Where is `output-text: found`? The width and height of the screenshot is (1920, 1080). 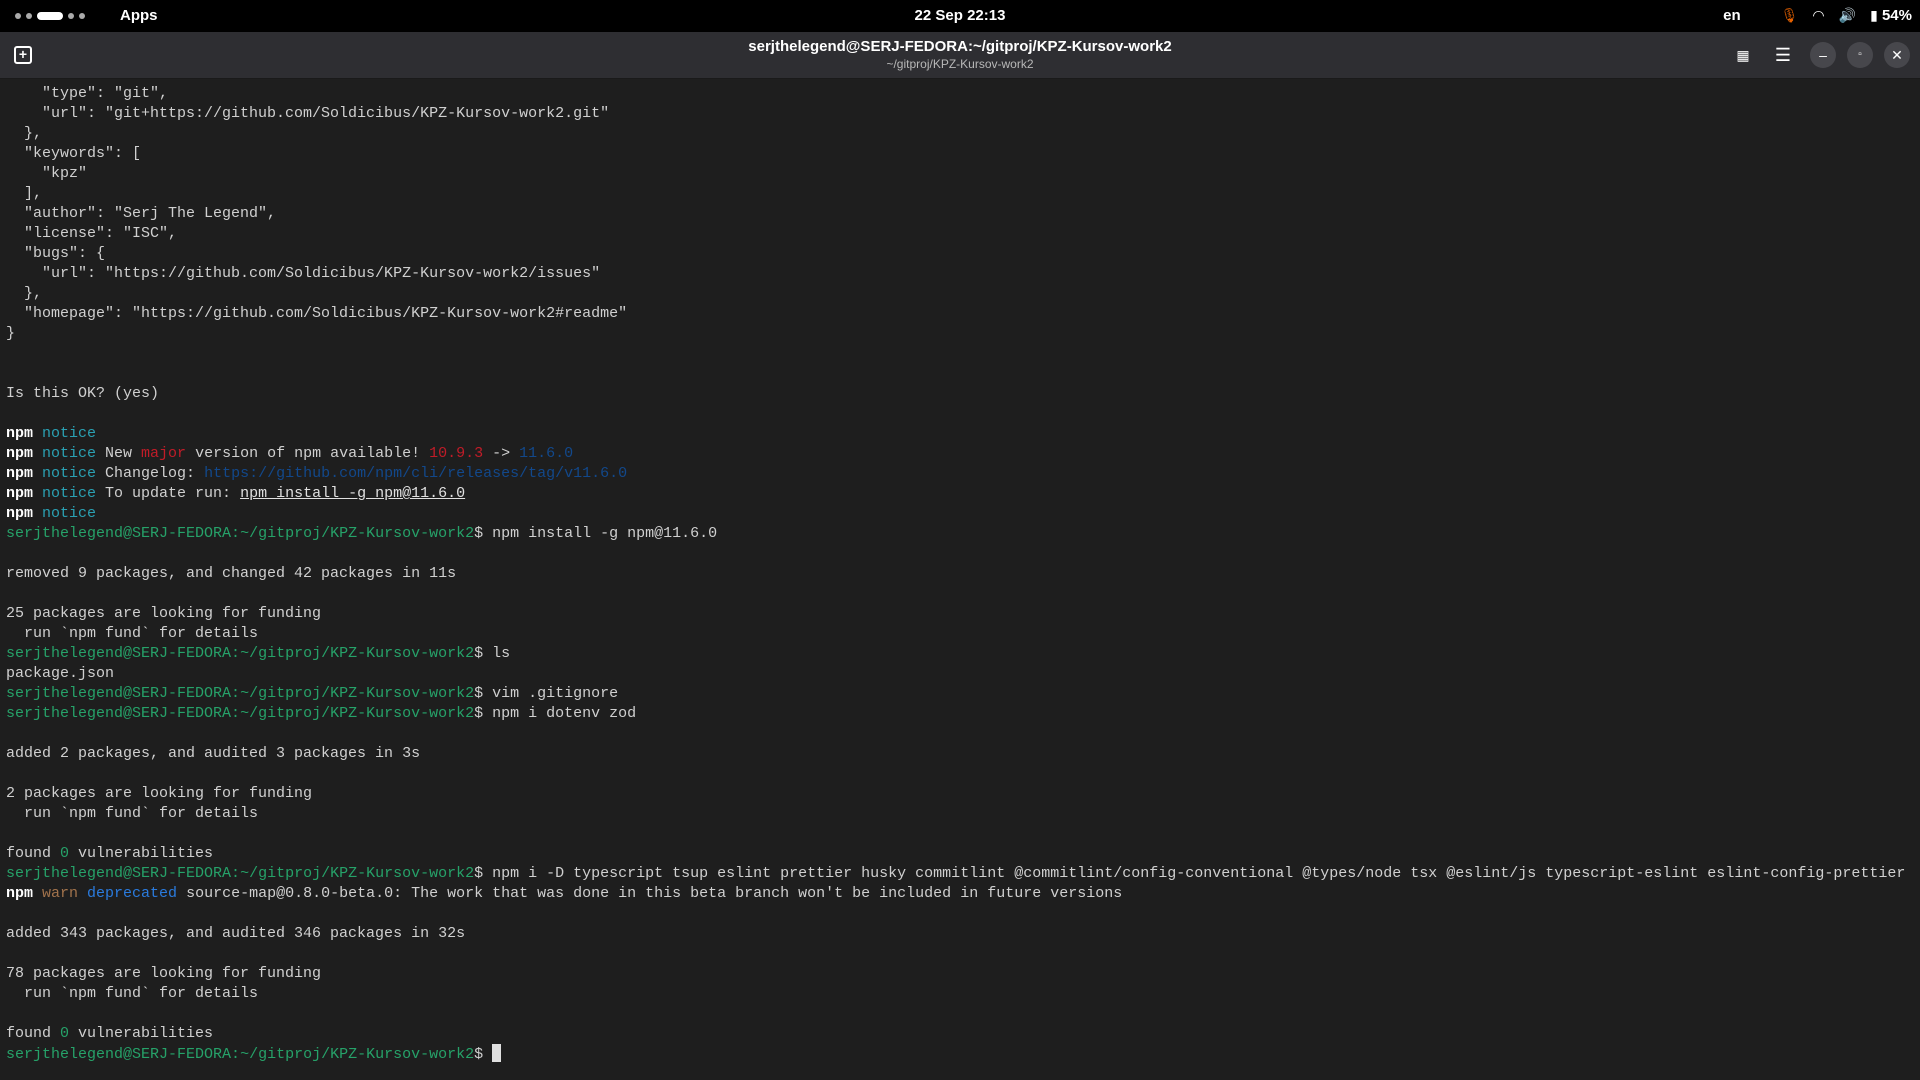
output-text: found is located at coordinates (33, 853).